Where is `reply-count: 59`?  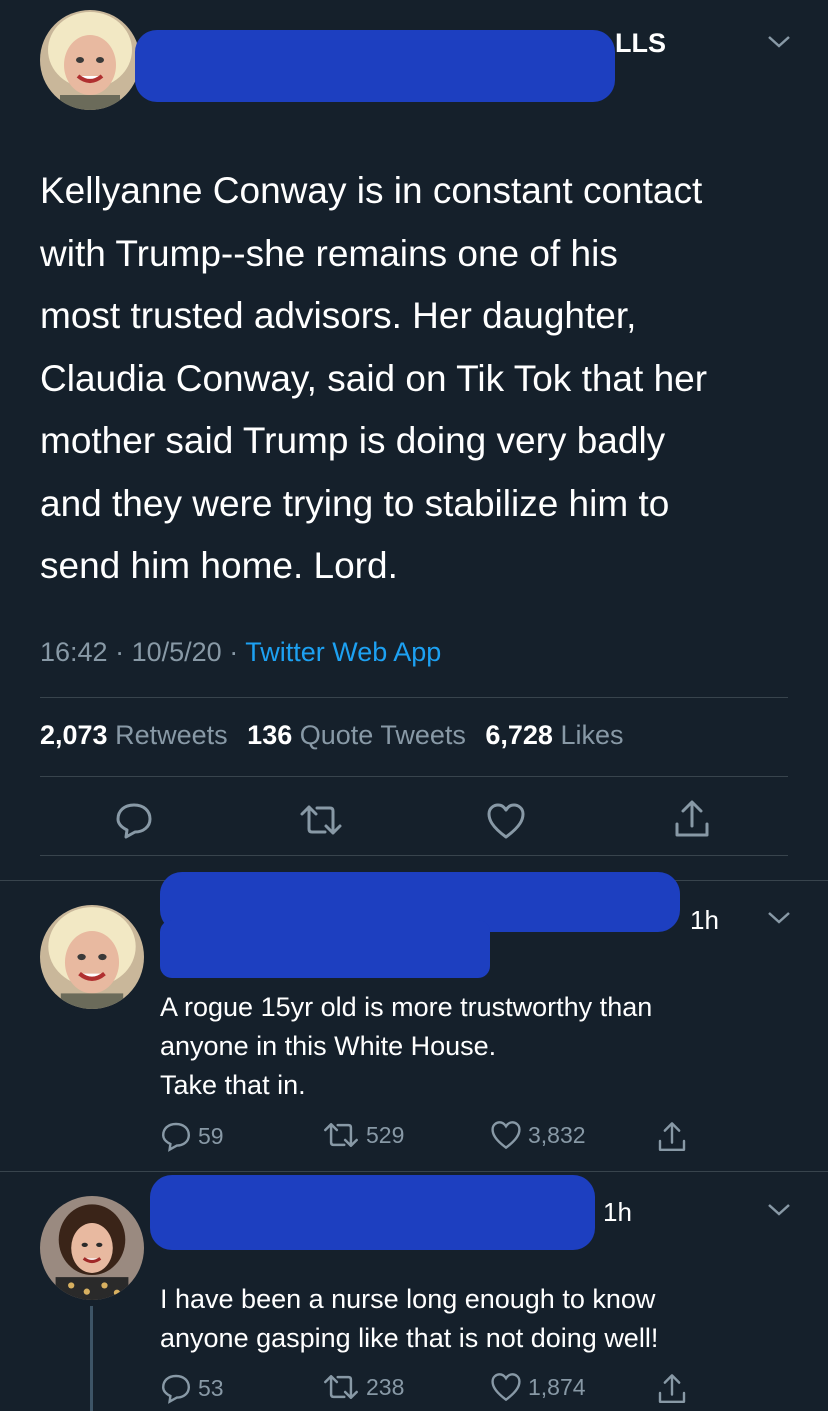 reply-count: 59 is located at coordinates (192, 1136).